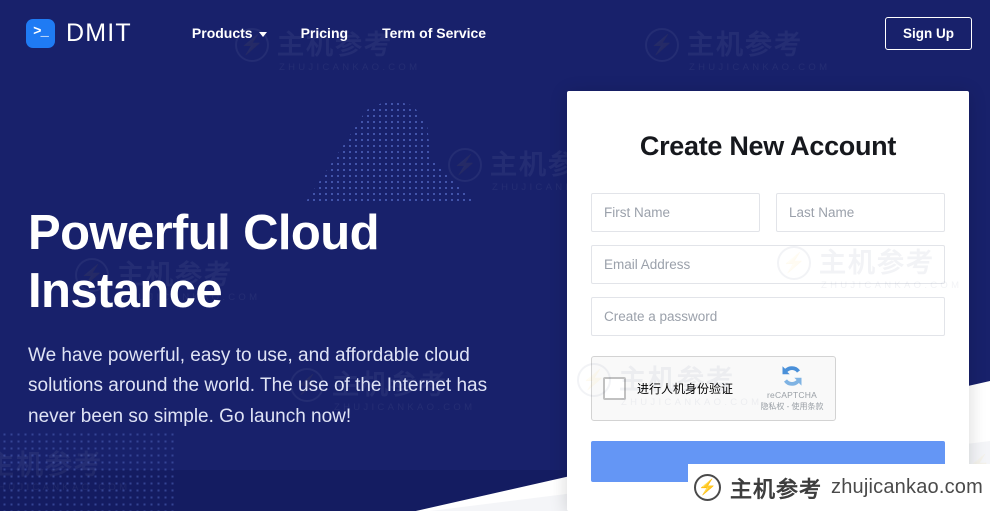  I want to click on recaptcha-label: 进行人机身份验证, so click(685, 389).